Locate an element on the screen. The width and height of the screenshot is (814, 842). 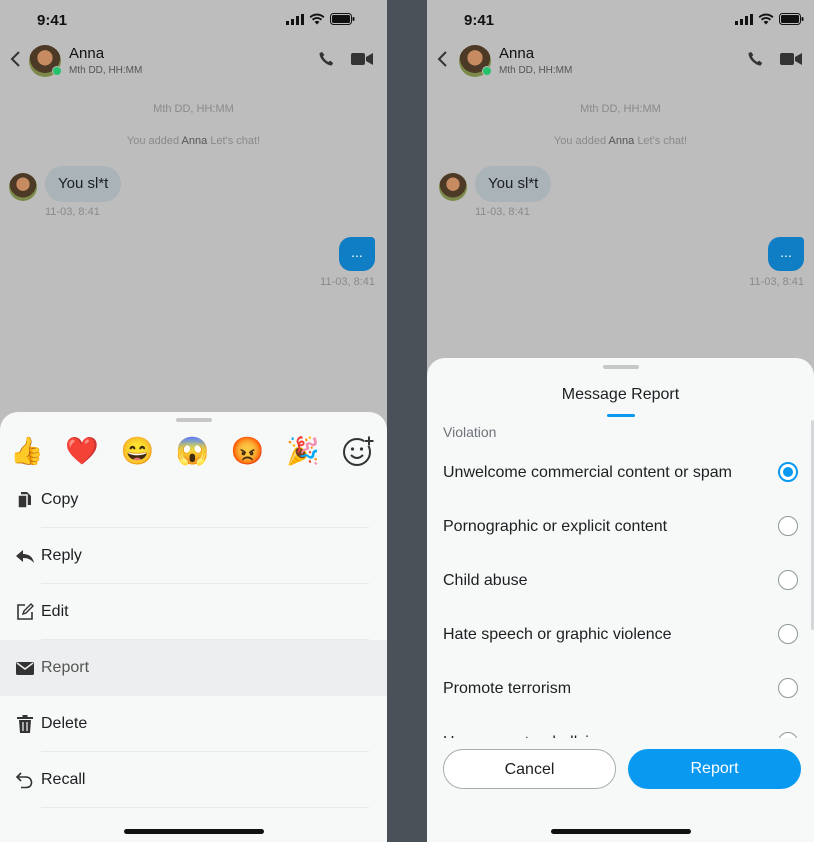
chat-header: Anna Mth DD, HH:MM is located at coordinates (620, 60).